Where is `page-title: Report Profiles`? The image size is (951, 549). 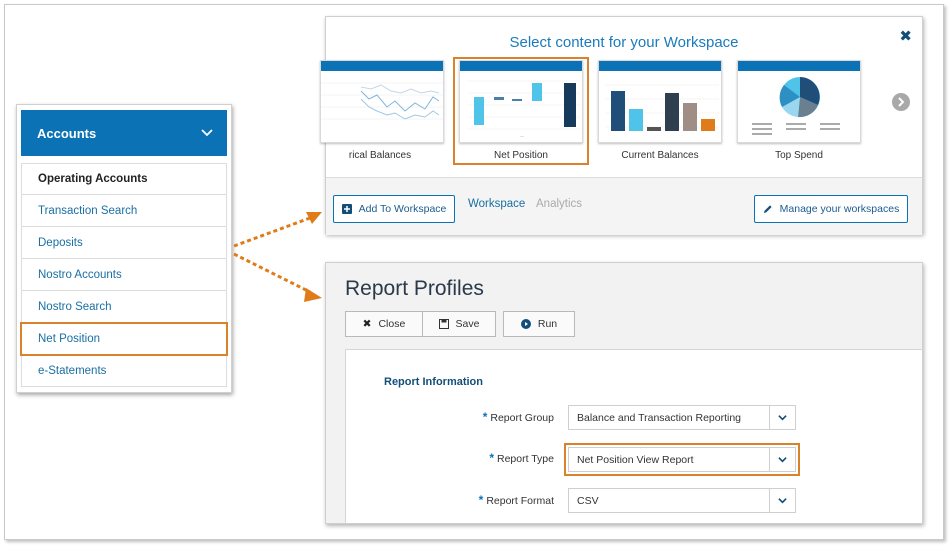
page-title: Report Profiles is located at coordinates (414, 288).